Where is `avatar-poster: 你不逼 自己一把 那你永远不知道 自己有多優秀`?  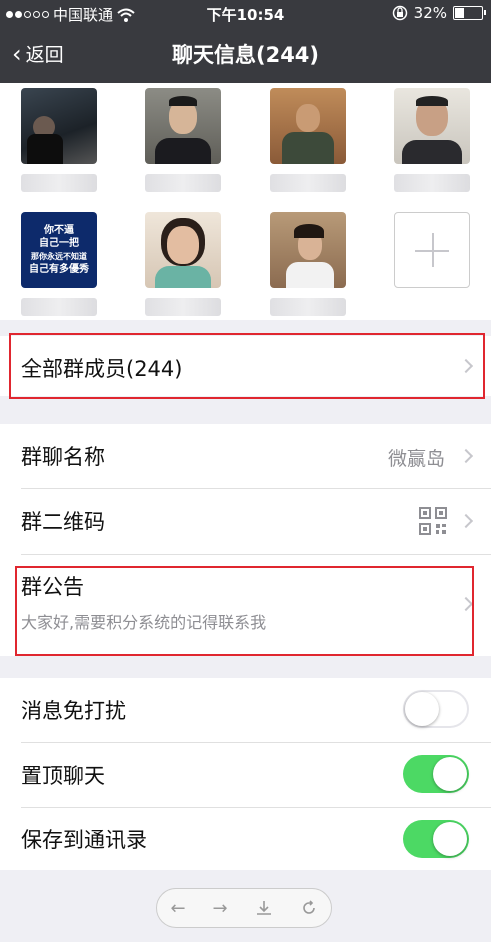
avatar-poster: 你不逼 自己一把 那你永远不知道 自己有多優秀 is located at coordinates (59, 250).